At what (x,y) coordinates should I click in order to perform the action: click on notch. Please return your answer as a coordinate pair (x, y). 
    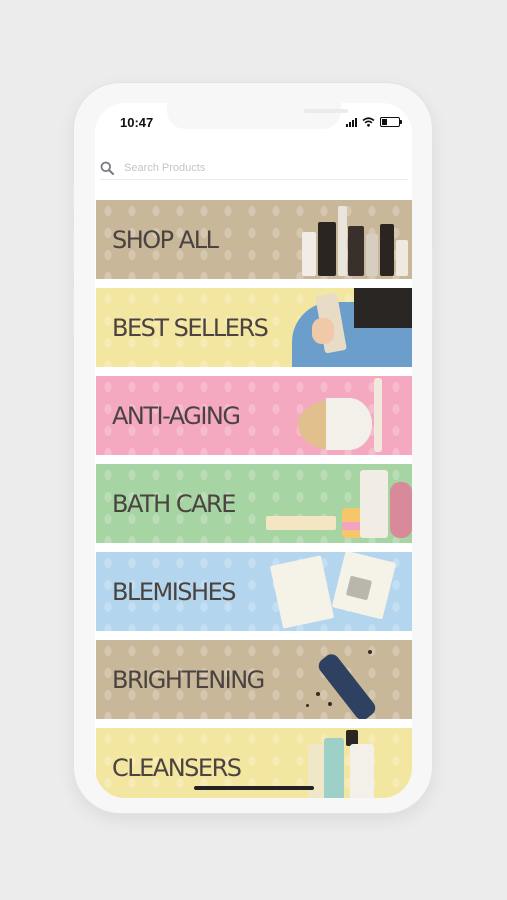
    Looking at the image, I should click on (257, 116).